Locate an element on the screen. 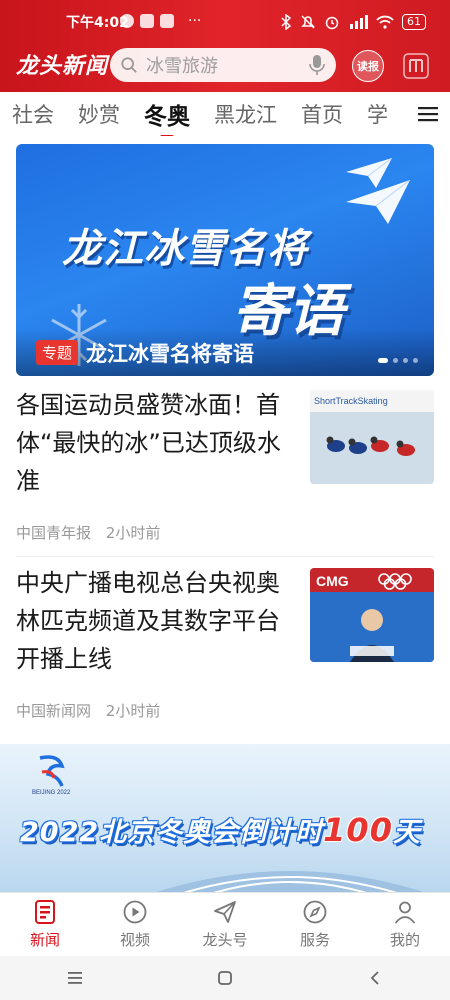 The width and height of the screenshot is (450, 1000). nav-label: 新闻 is located at coordinates (44, 940).